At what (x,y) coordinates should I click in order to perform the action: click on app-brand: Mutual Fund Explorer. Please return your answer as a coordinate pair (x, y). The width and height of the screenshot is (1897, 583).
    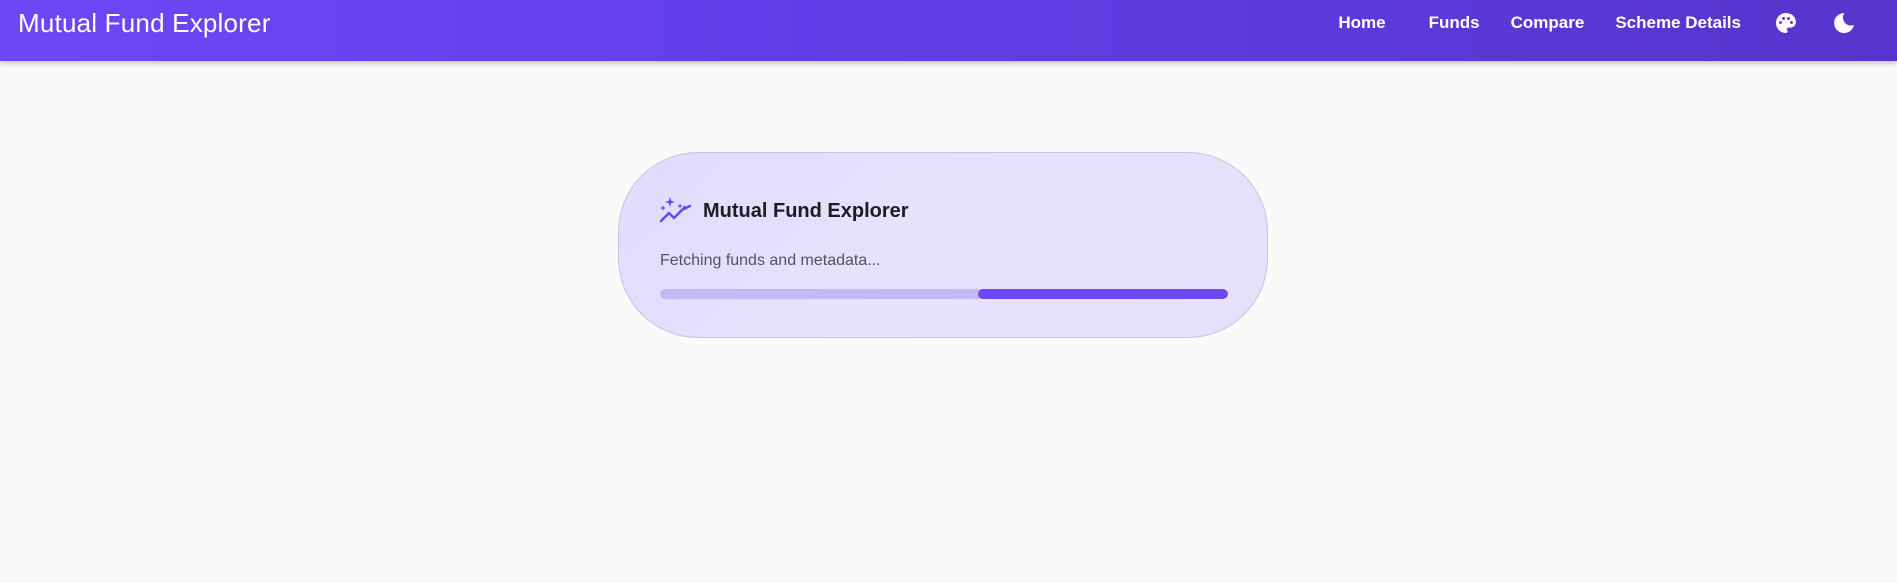
    Looking at the image, I should click on (144, 23).